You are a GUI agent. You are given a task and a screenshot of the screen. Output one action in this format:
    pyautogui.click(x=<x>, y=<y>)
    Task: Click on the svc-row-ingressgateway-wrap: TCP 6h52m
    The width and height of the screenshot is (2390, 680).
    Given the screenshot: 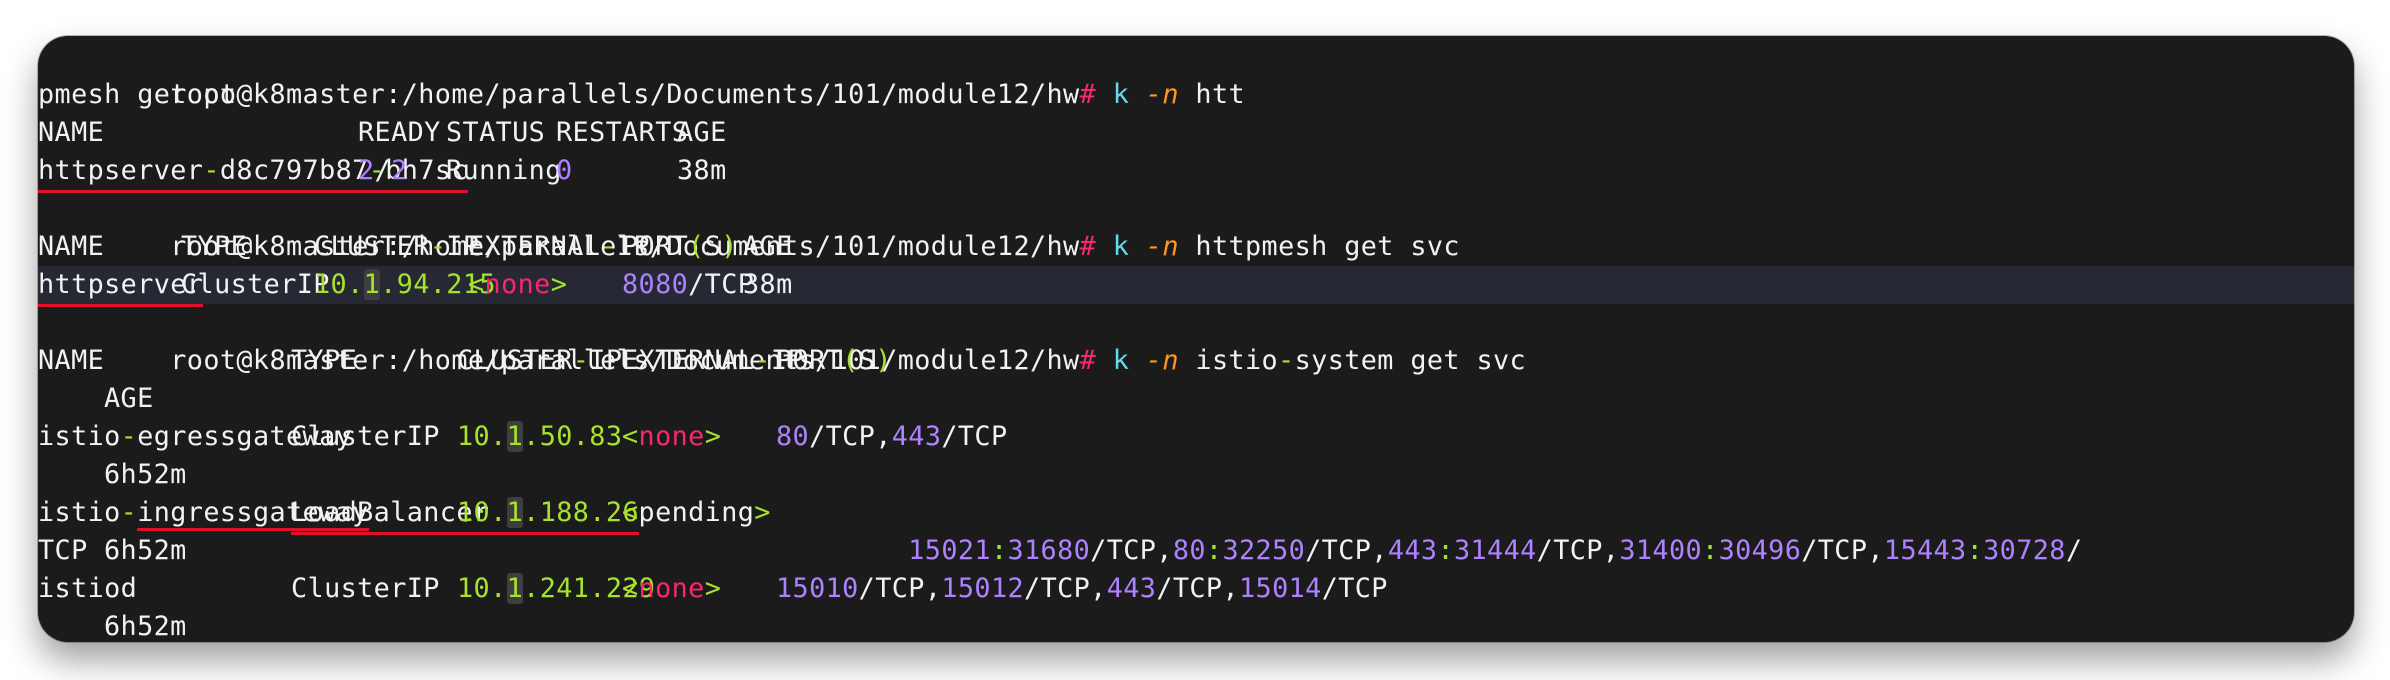 What is the action you would take?
    pyautogui.click(x=1196, y=551)
    